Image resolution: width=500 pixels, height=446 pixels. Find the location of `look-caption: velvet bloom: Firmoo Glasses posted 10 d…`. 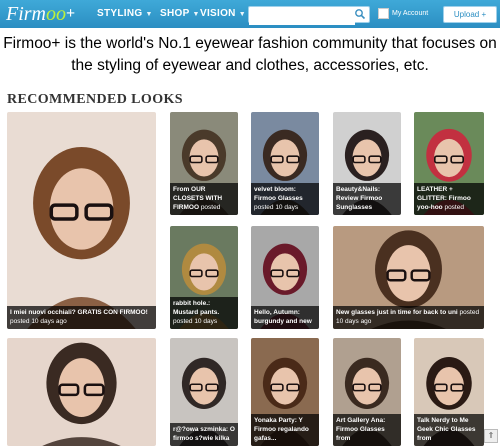

look-caption: velvet bloom: Firmoo Glasses posted 10 d… is located at coordinates (285, 199).